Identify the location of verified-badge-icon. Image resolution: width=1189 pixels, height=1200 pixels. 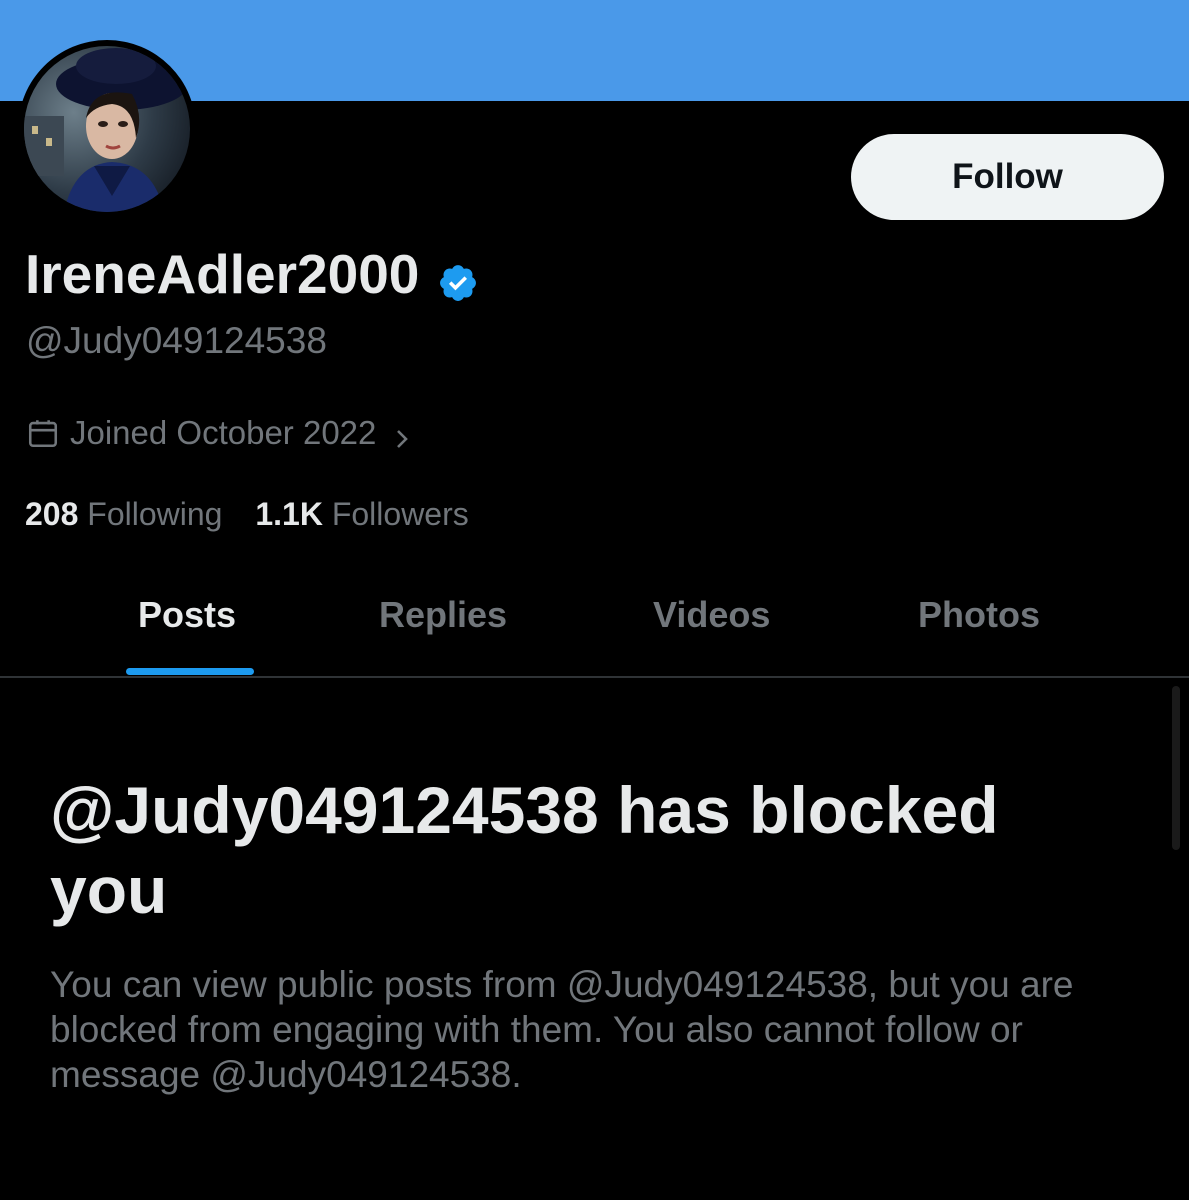
(458, 277).